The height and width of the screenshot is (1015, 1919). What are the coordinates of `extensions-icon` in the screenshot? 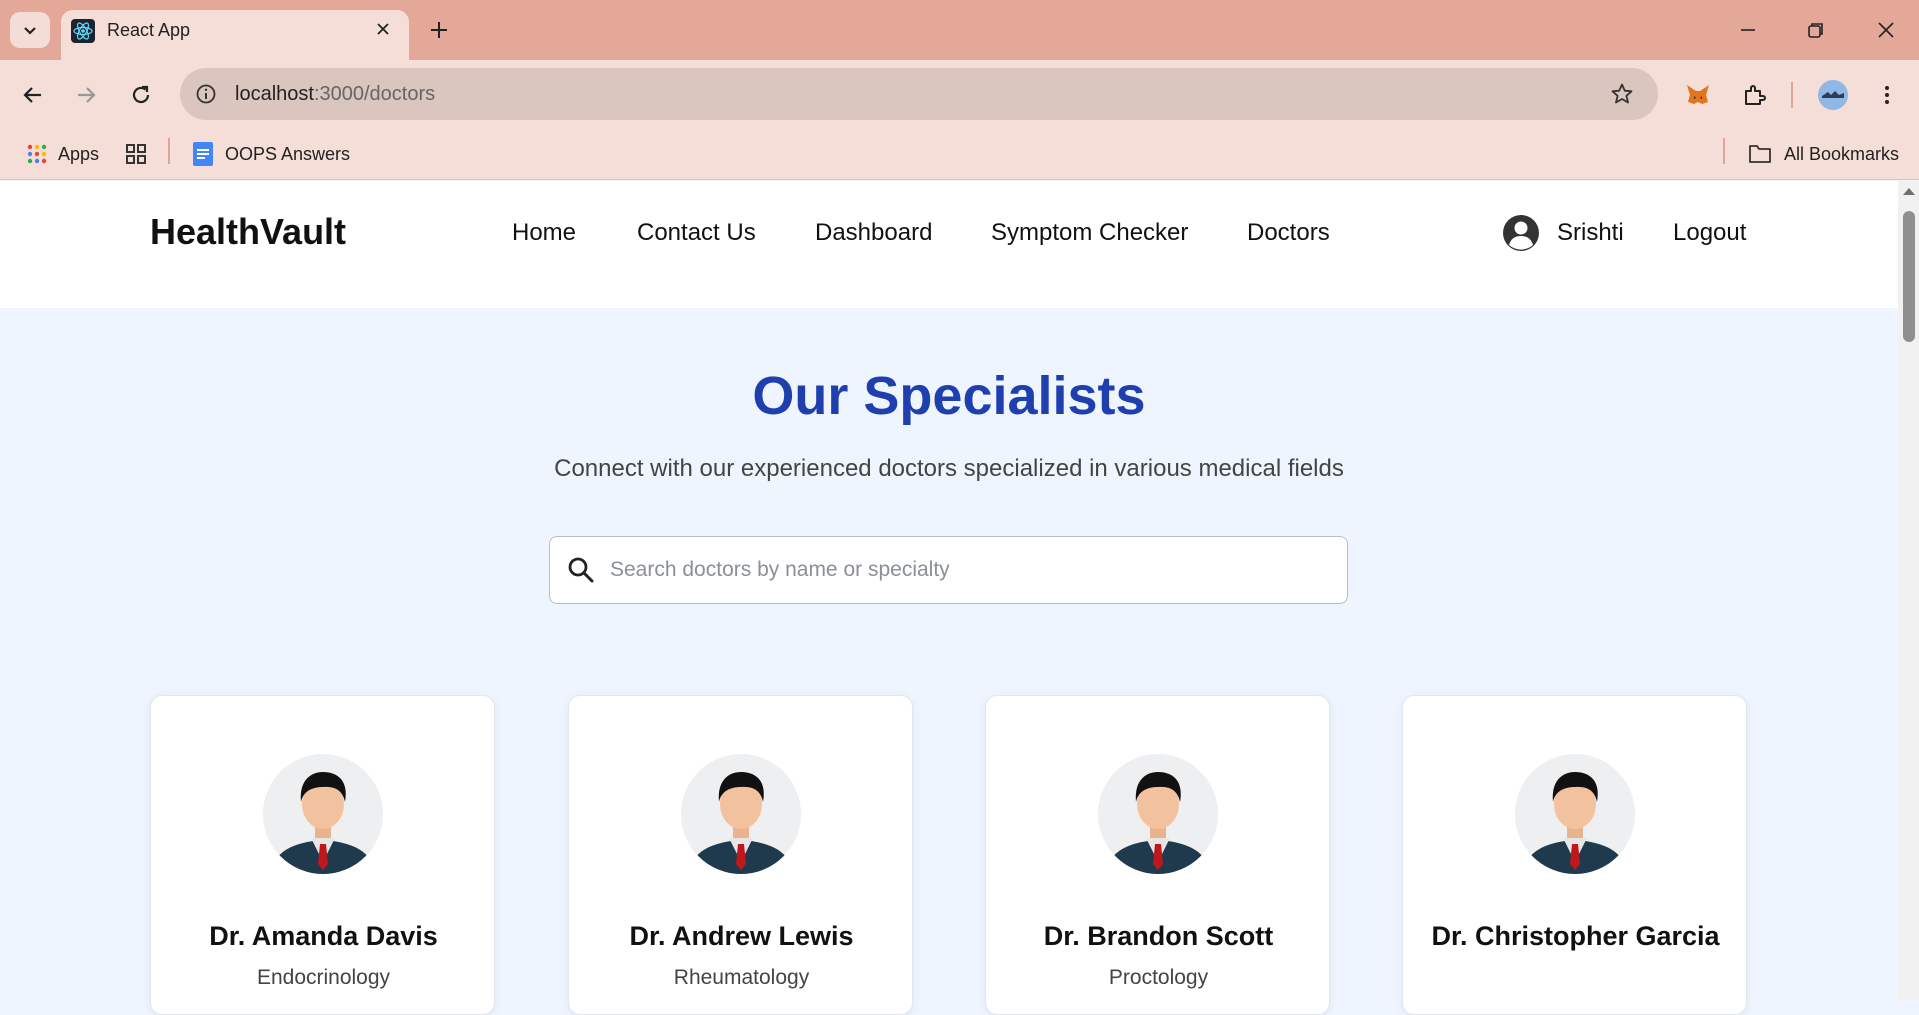 It's located at (1755, 95).